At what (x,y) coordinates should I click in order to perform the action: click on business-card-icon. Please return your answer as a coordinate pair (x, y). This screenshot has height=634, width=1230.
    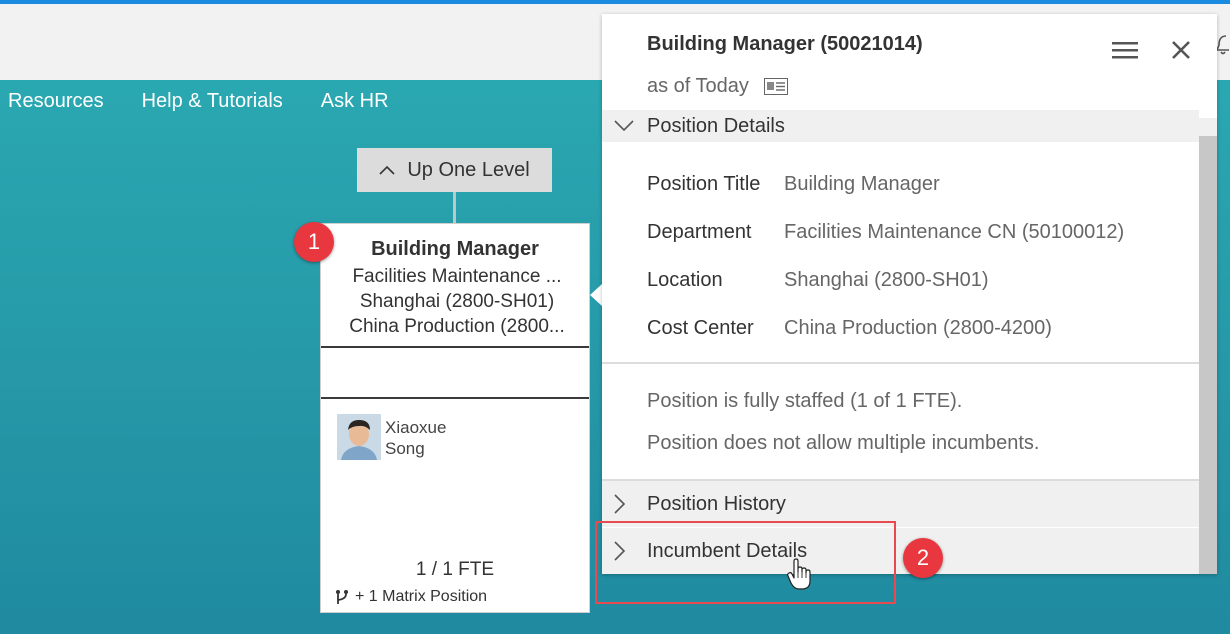
    Looking at the image, I should click on (776, 86).